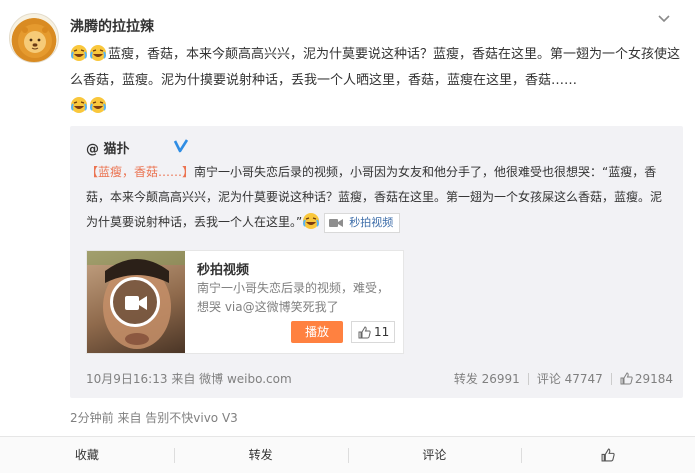 This screenshot has width=695, height=473. I want to click on post-meta: 2分钟前 来自 告别不快vivo V3, so click(154, 418).